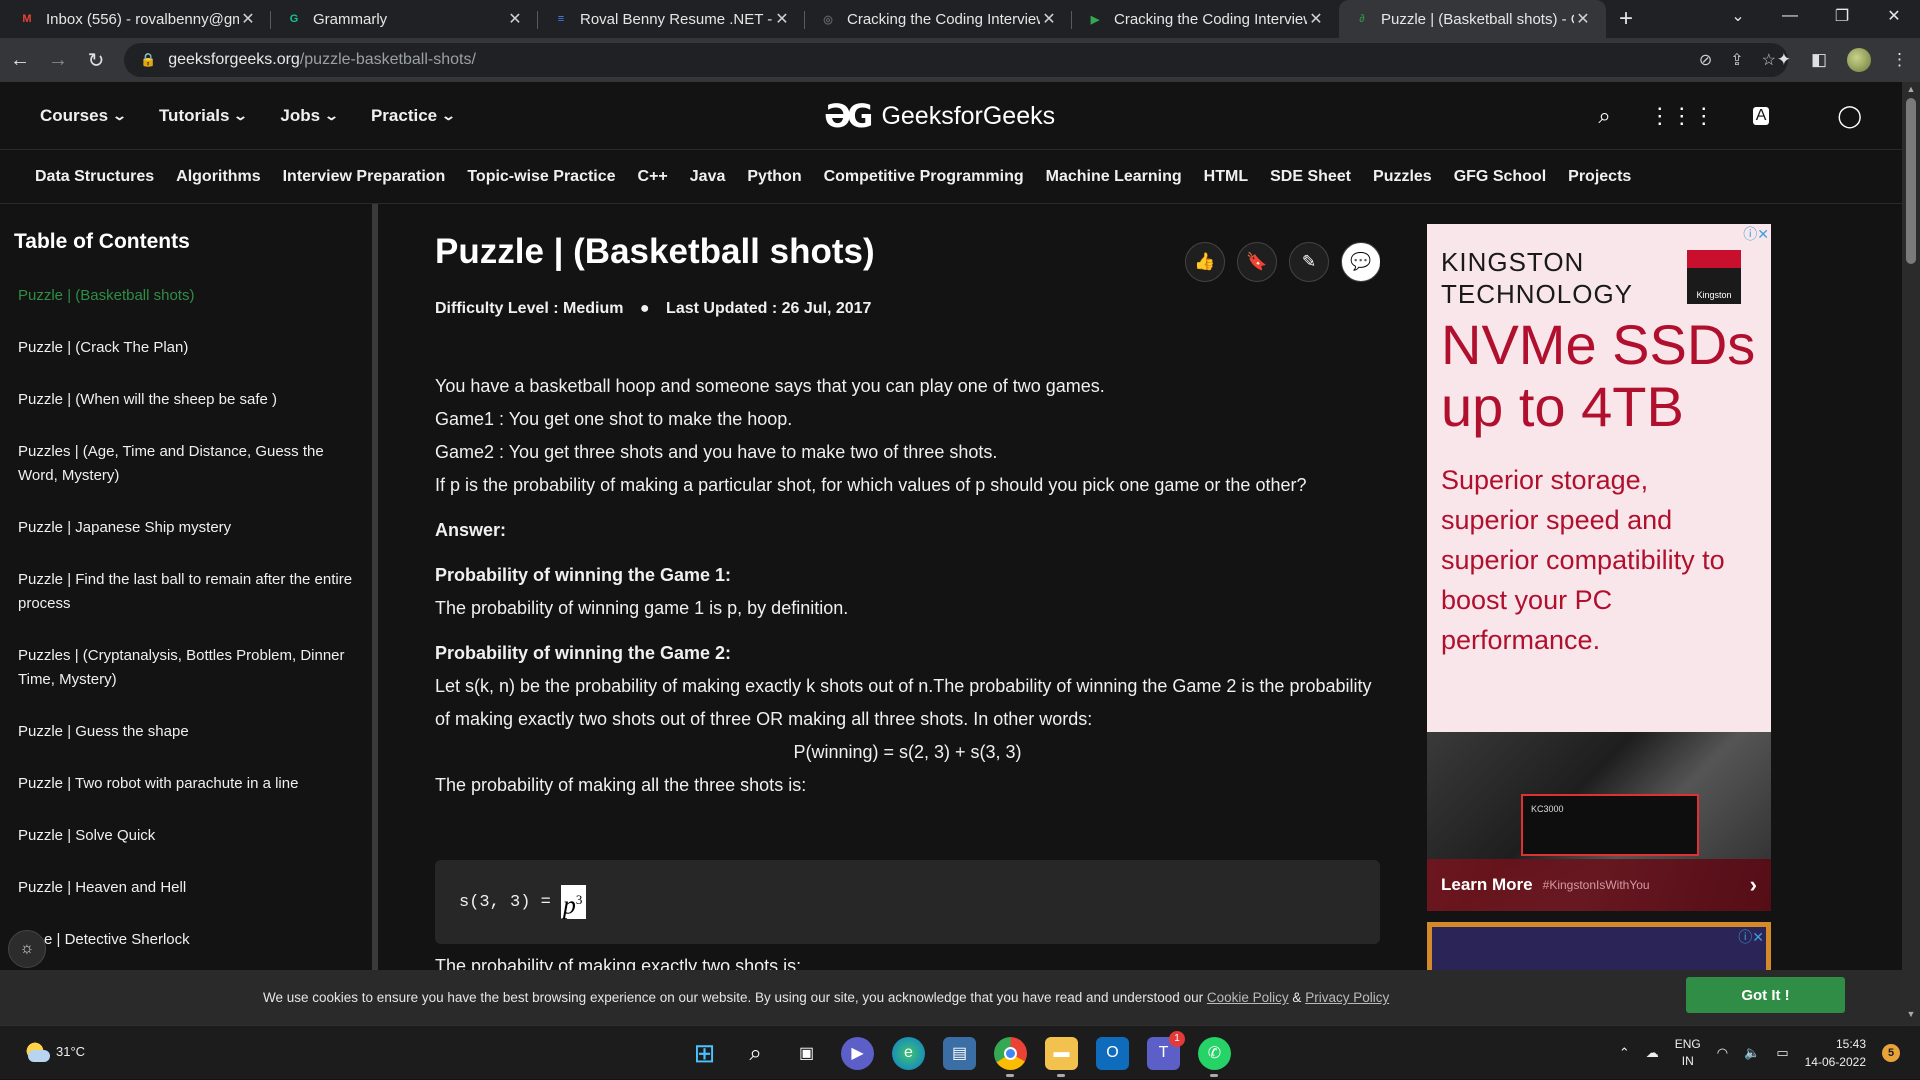 The image size is (1920, 1080). I want to click on toc-item: Puzzle | Japanese Ship mystery, so click(188, 528).